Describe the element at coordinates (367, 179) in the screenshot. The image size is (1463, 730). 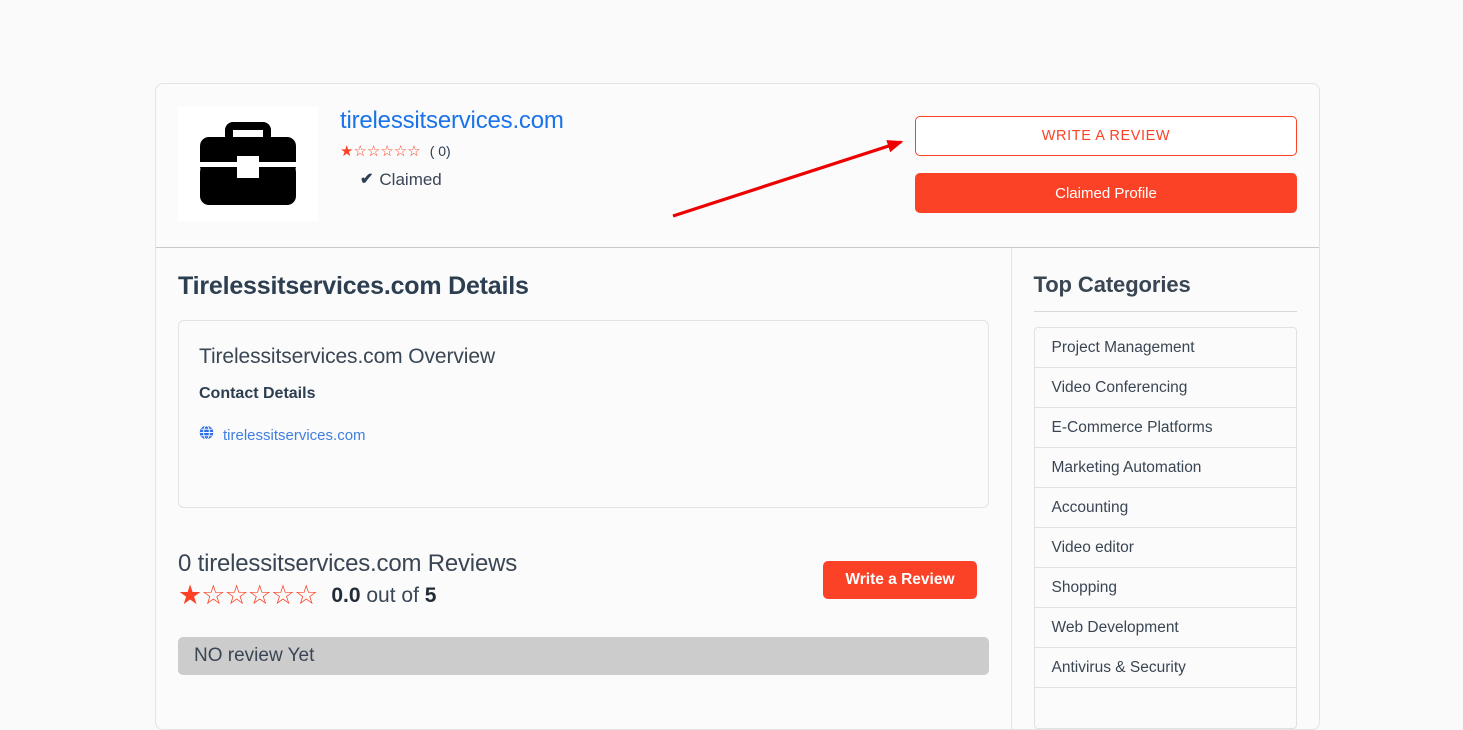
I see `check-icon: ✔` at that location.